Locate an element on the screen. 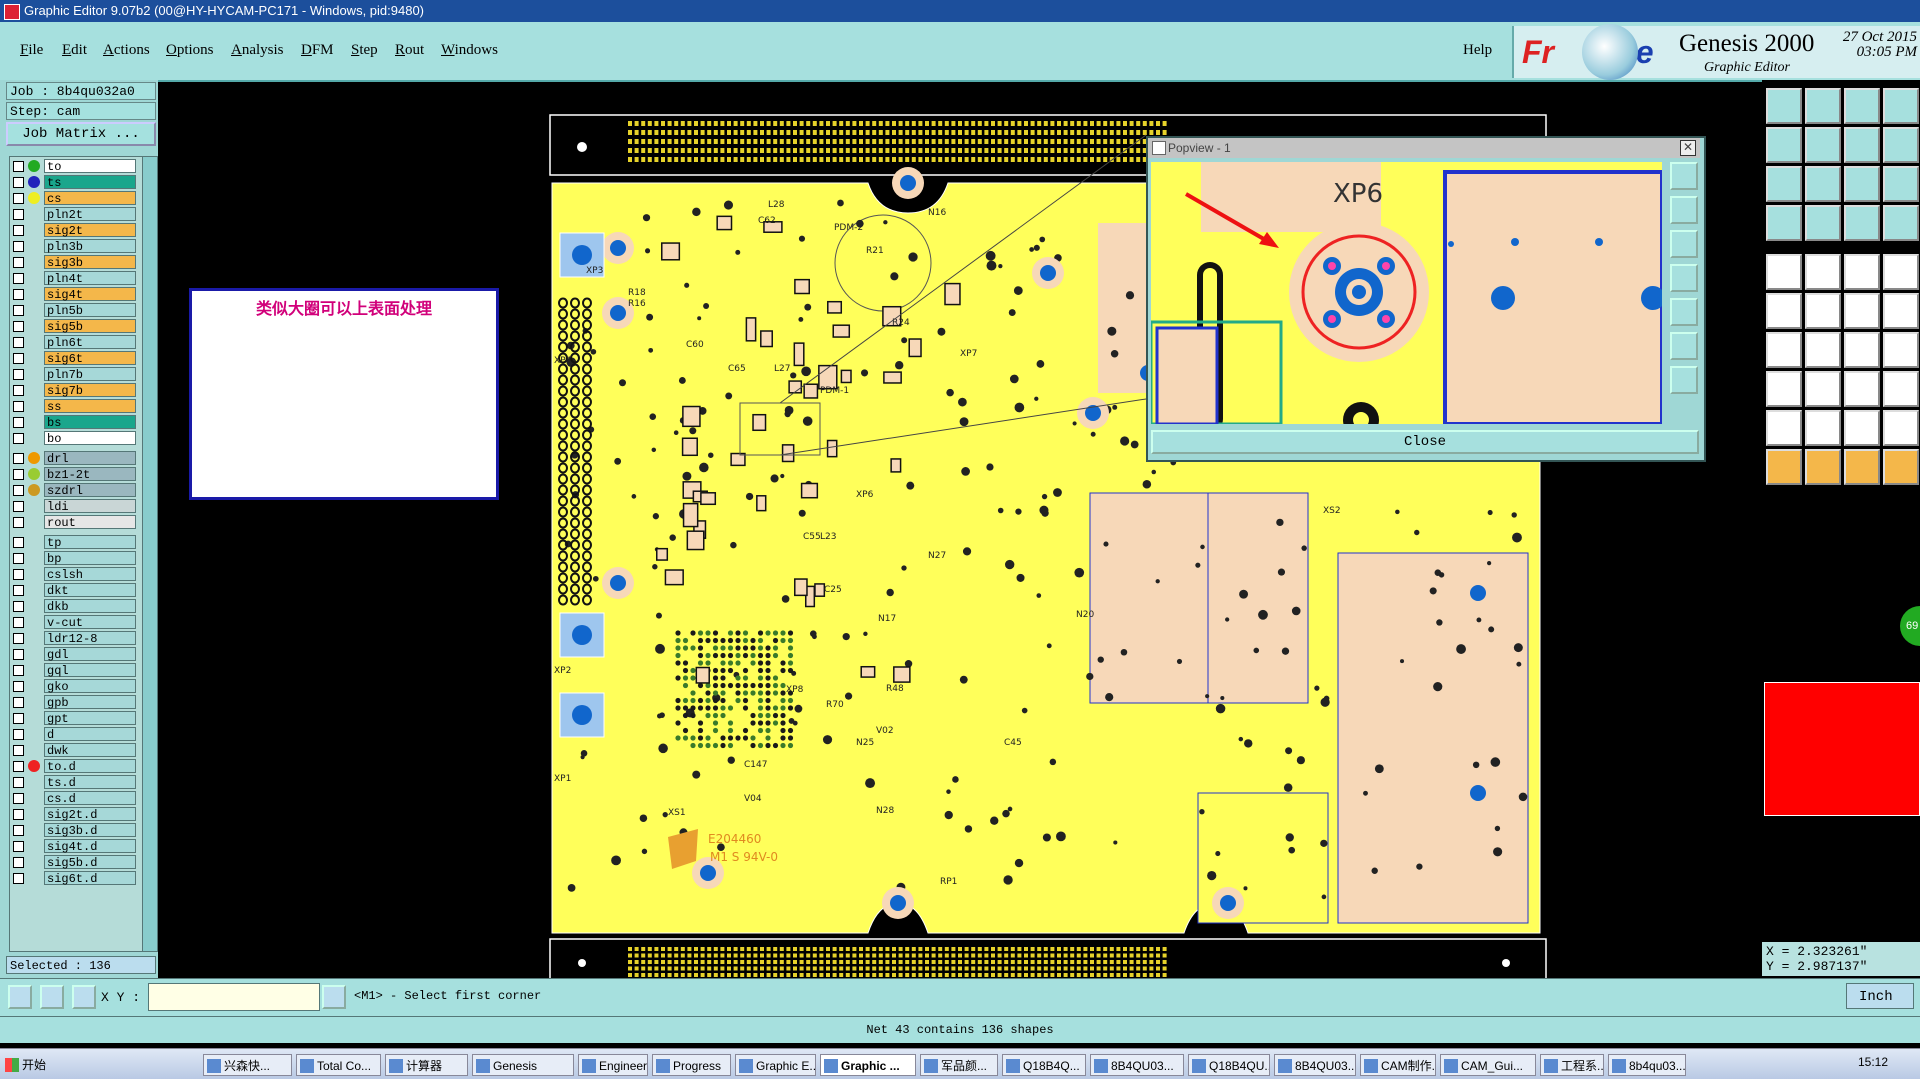 The height and width of the screenshot is (1079, 1920). layer-row: sig2t is located at coordinates (76, 230).